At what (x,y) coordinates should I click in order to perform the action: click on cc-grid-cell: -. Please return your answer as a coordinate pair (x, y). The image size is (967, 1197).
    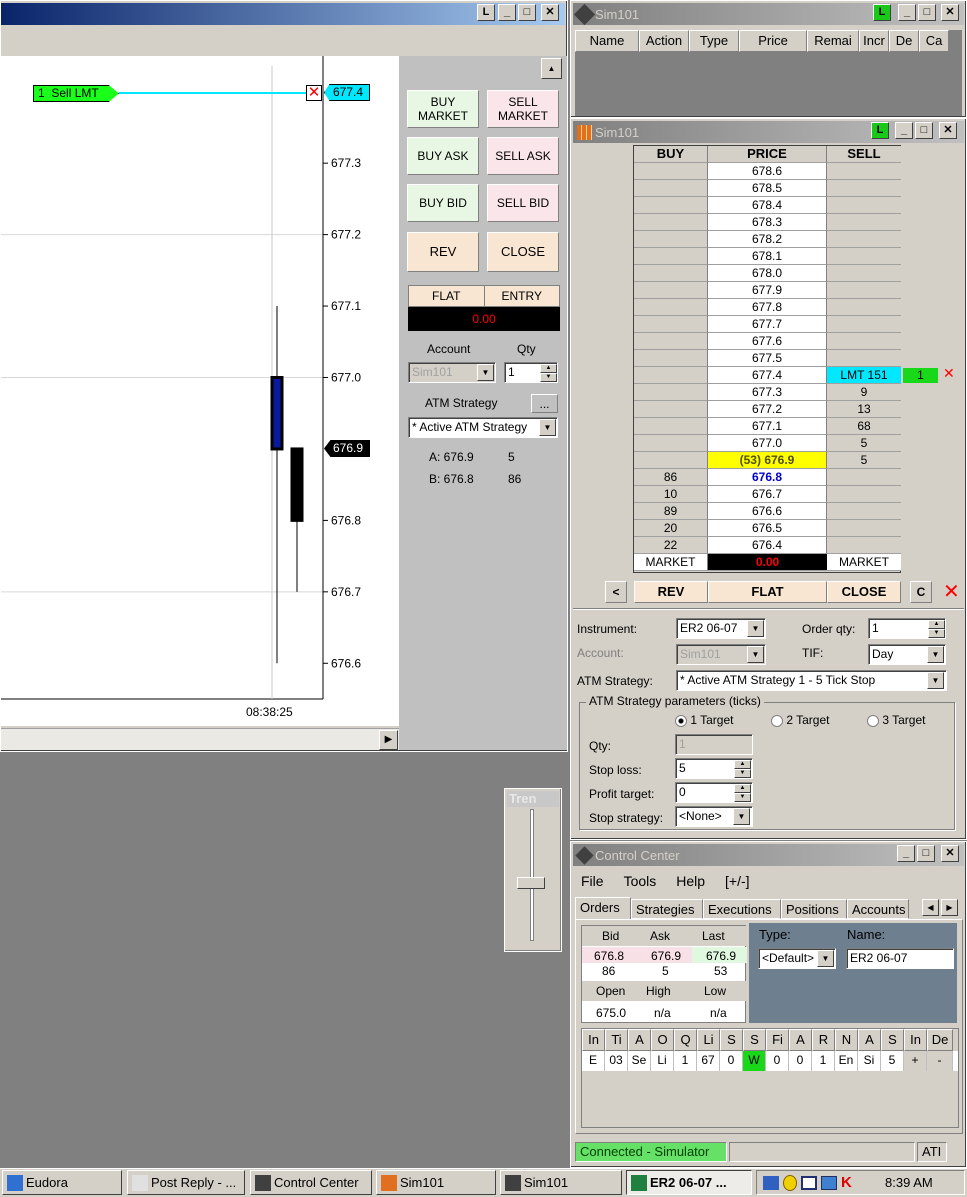
    Looking at the image, I should click on (940, 1061).